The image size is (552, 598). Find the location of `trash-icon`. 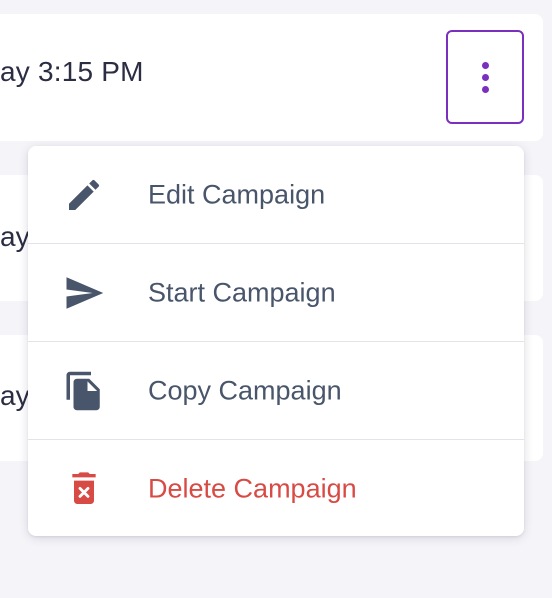

trash-icon is located at coordinates (84, 489).